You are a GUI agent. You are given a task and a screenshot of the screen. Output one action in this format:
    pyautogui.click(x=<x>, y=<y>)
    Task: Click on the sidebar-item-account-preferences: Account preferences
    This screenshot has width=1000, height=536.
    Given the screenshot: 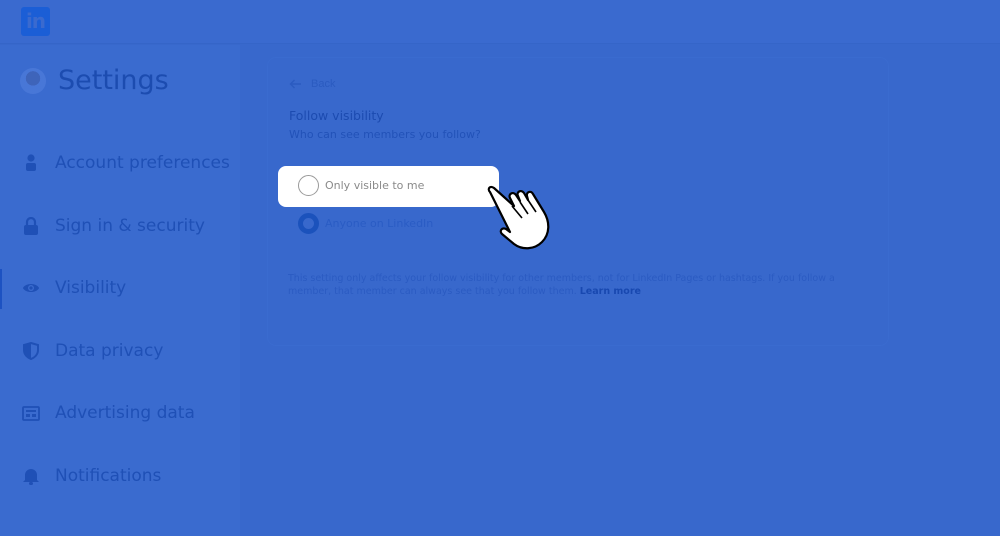 What is the action you would take?
    pyautogui.click(x=120, y=163)
    